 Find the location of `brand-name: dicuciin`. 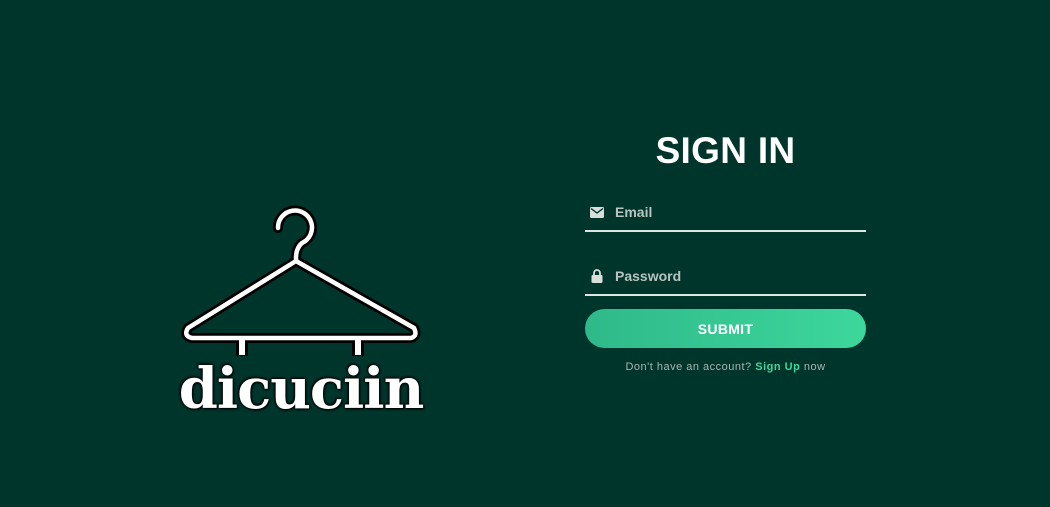

brand-name: dicuciin is located at coordinates (301, 389).